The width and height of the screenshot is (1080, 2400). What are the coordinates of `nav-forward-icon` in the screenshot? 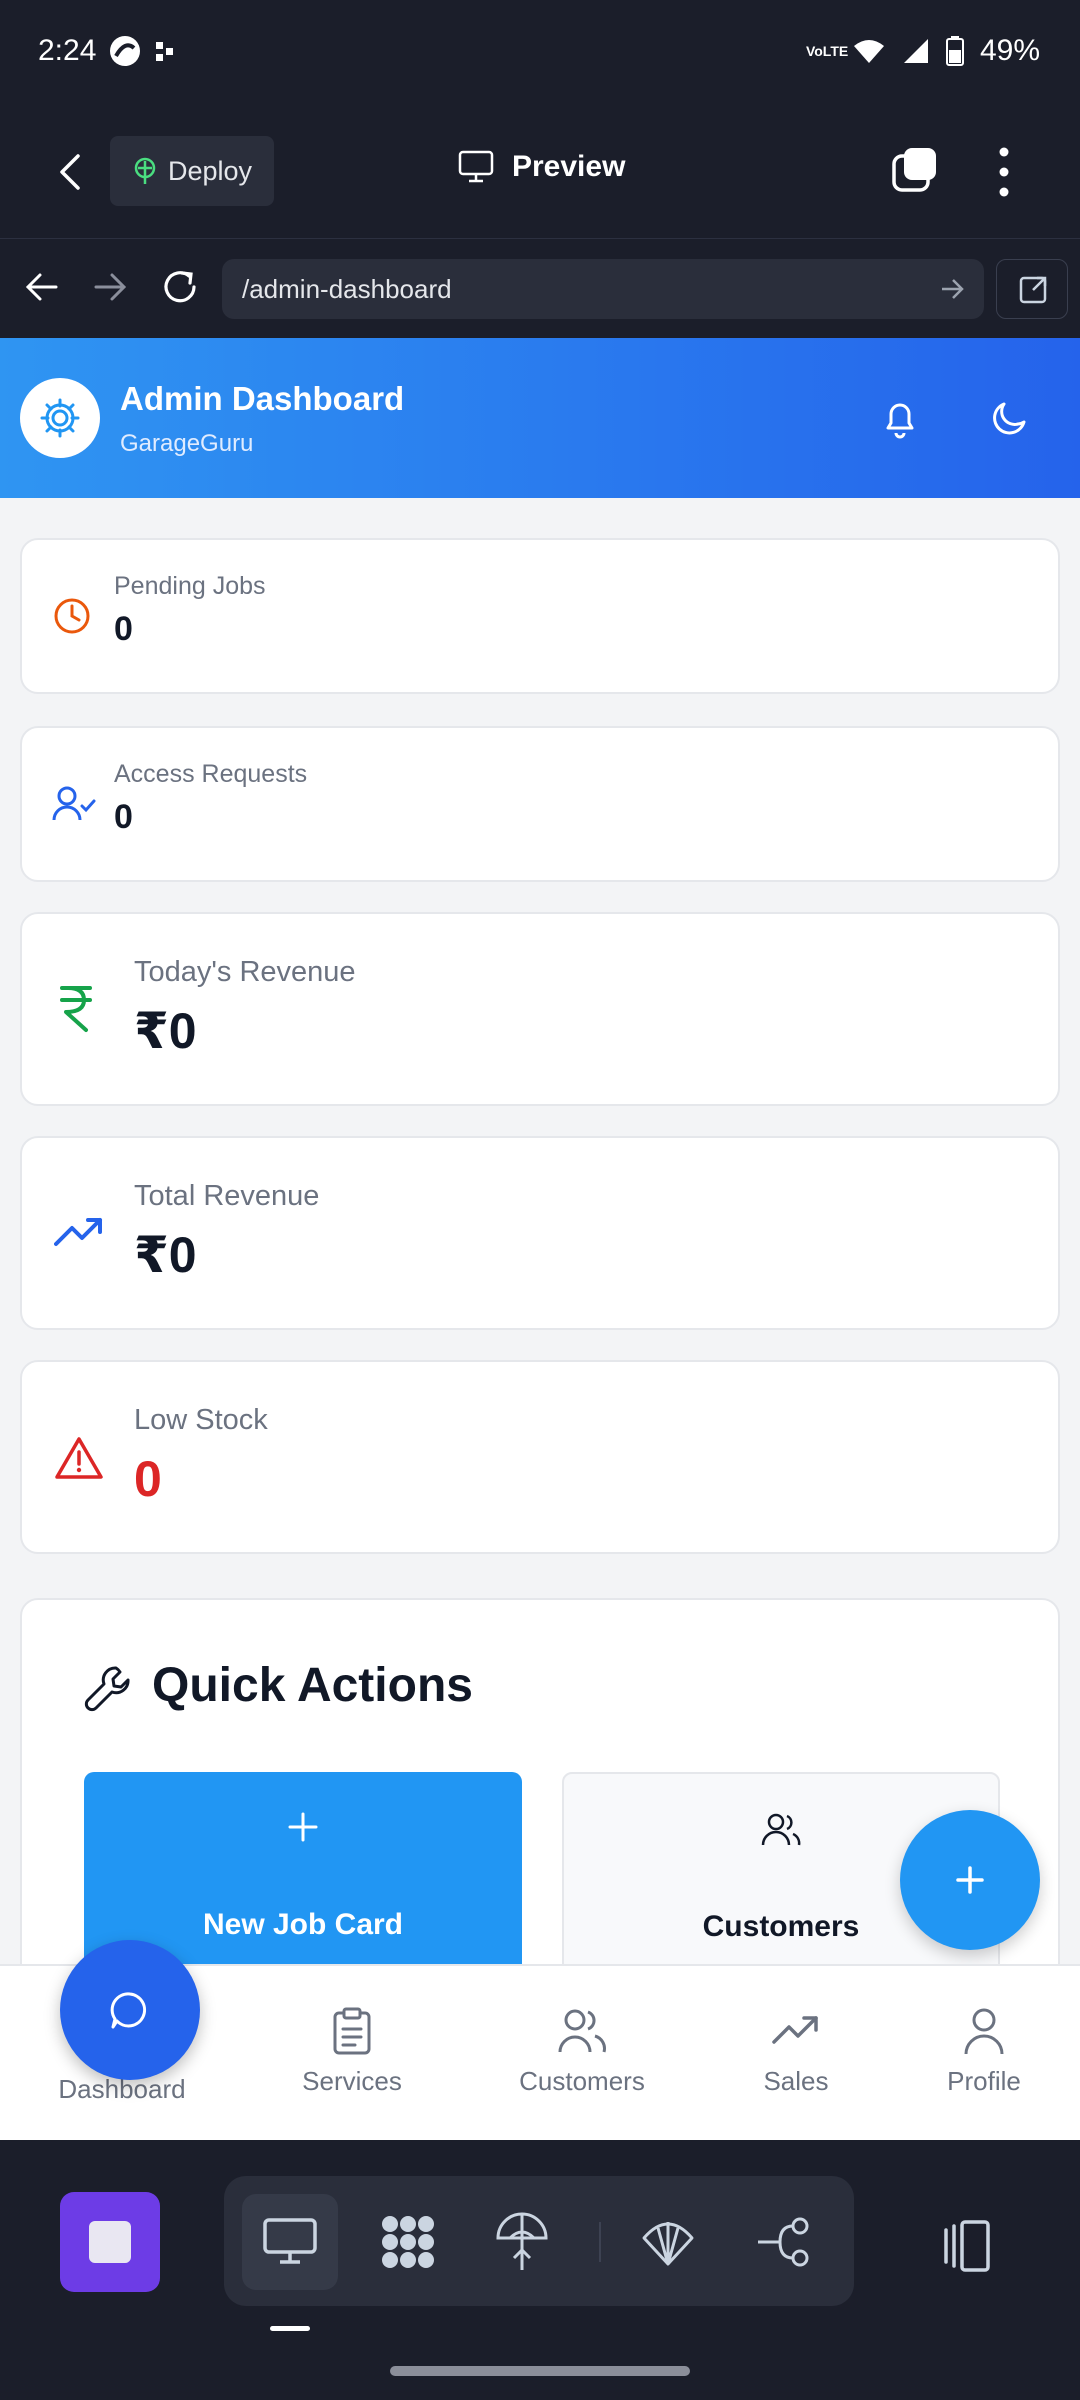 It's located at (110, 287).